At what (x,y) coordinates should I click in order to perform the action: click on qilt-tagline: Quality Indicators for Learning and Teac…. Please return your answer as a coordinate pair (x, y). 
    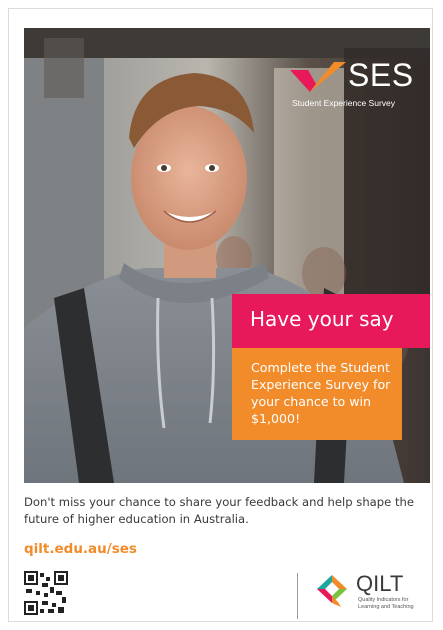
    Looking at the image, I should click on (386, 603).